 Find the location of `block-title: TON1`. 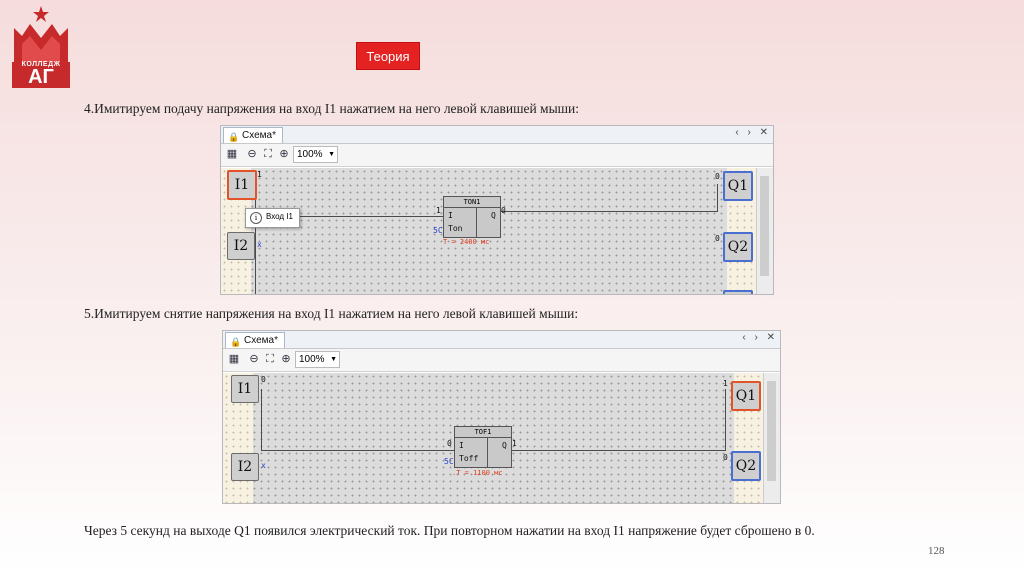

block-title: TON1 is located at coordinates (472, 202).